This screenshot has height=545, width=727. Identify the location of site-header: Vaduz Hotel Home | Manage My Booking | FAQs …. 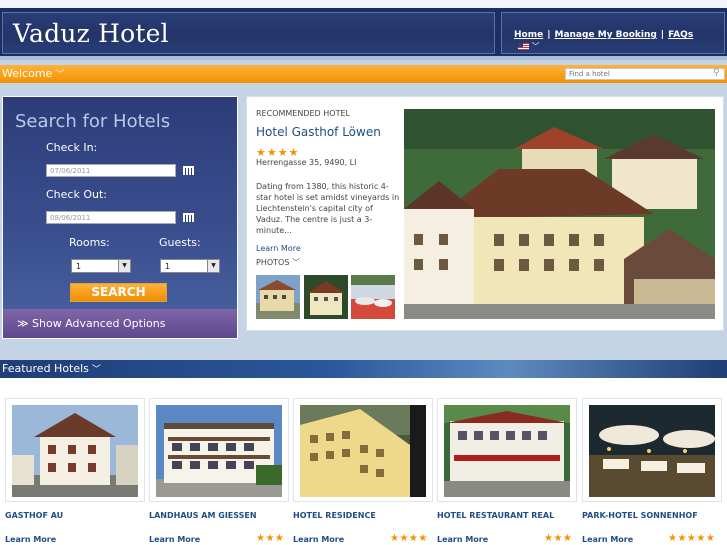
(363, 30).